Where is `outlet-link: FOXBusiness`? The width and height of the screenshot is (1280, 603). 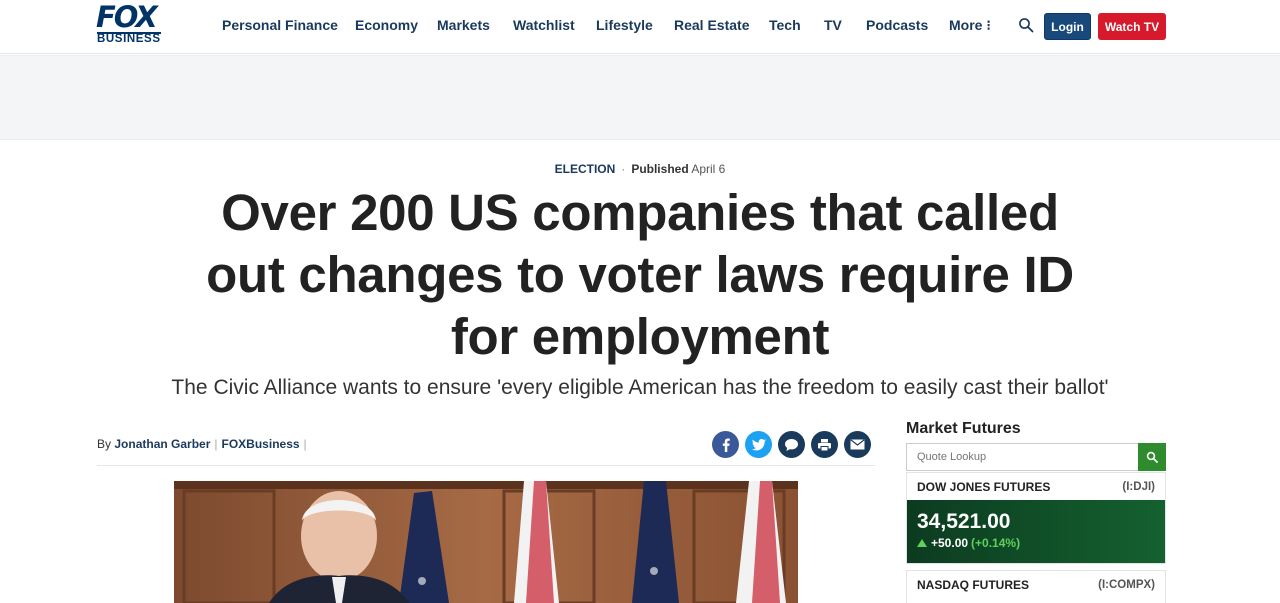
outlet-link: FOXBusiness is located at coordinates (261, 444).